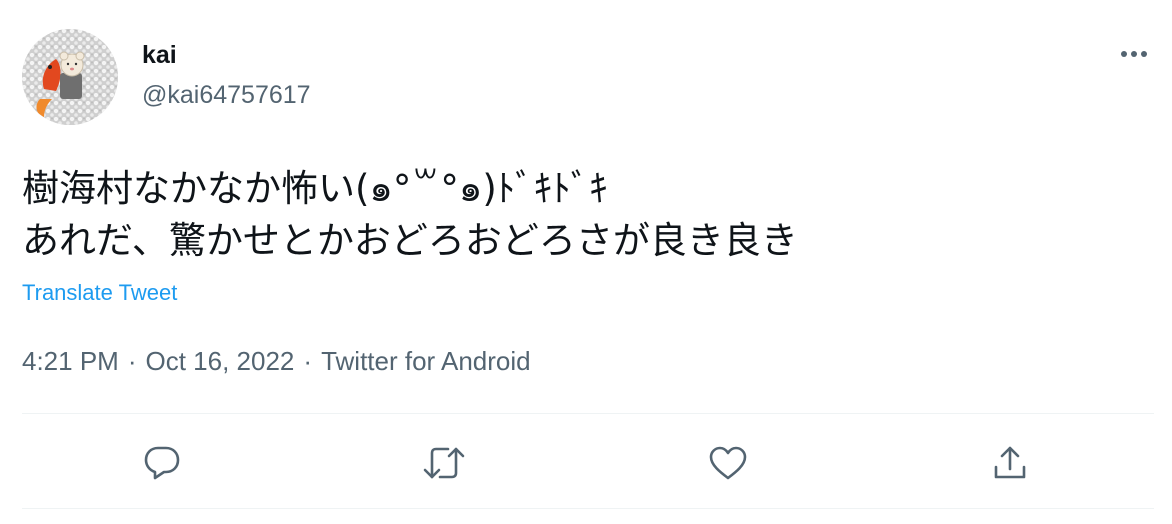  What do you see at coordinates (315, 188) in the screenshot?
I see `tweet-text-line: 樹海村なかなか怖い(๑°꒳°๑)ﾄﾞｷﾄﾞｷ` at bounding box center [315, 188].